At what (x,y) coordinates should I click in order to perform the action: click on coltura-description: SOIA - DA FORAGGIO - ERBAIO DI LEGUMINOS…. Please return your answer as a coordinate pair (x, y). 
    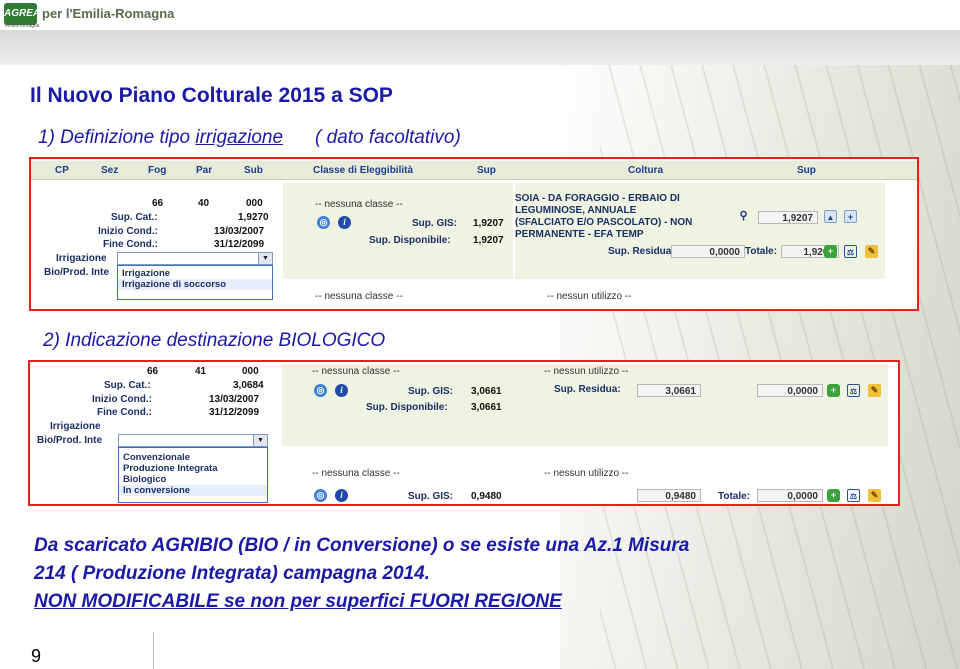
    Looking at the image, I should click on (603, 217).